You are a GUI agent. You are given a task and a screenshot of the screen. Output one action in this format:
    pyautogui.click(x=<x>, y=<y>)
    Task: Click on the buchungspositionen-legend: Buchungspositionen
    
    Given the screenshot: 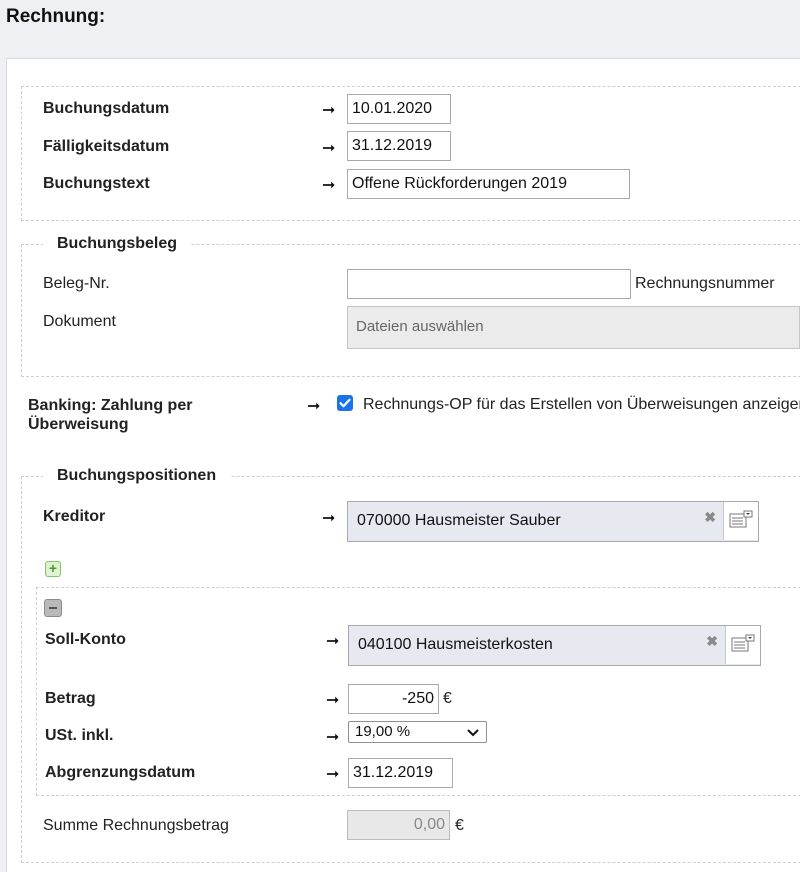 What is the action you would take?
    pyautogui.click(x=137, y=476)
    